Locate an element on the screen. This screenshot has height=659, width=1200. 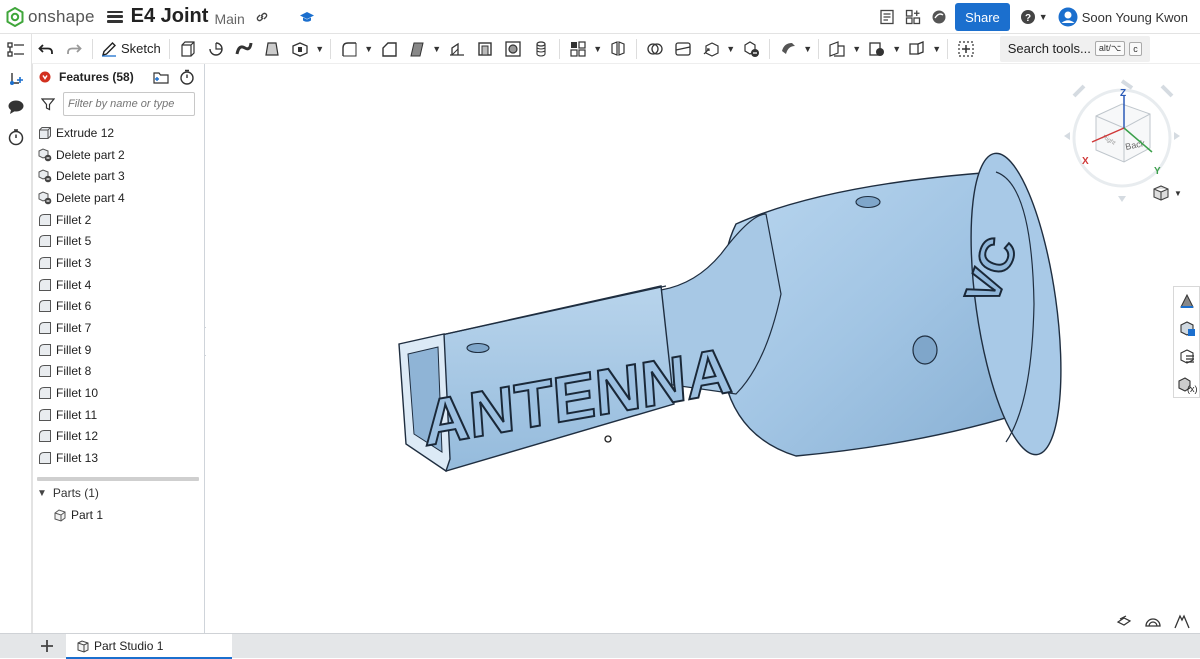
plane-icon is located at coordinates (837, 49).